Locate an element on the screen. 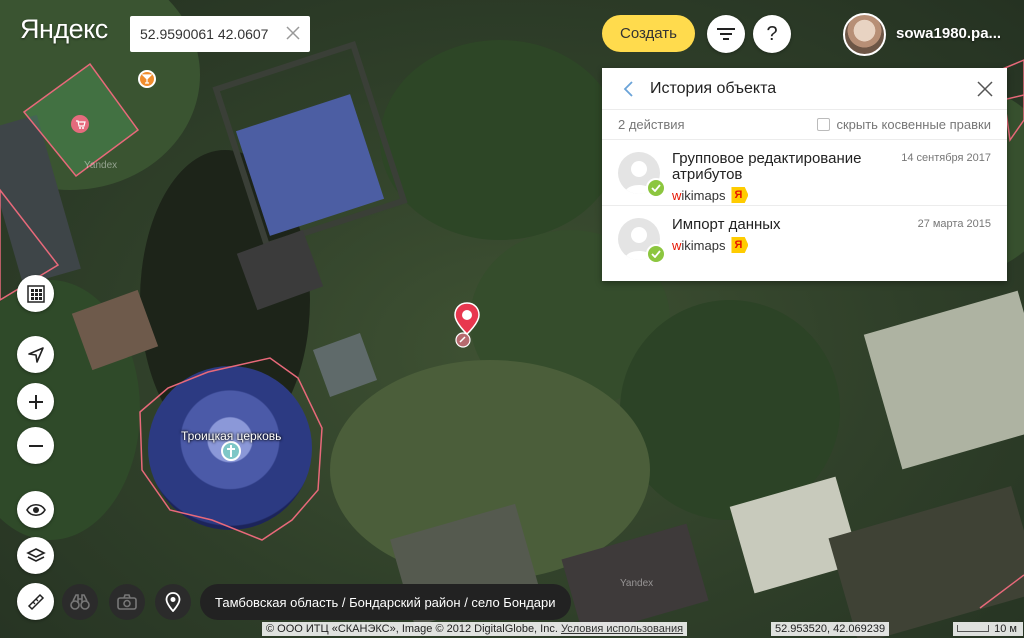  help-button: ? is located at coordinates (772, 34).